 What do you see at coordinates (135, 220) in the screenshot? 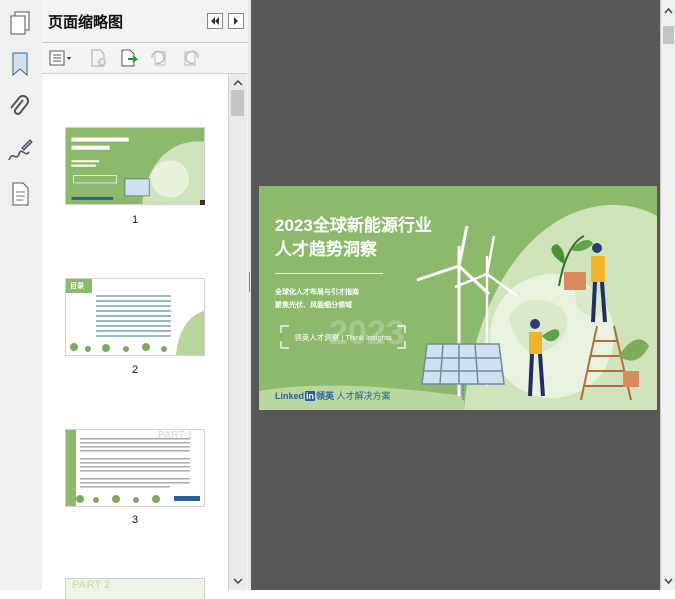
I see `thumbnail-1-label: 1` at bounding box center [135, 220].